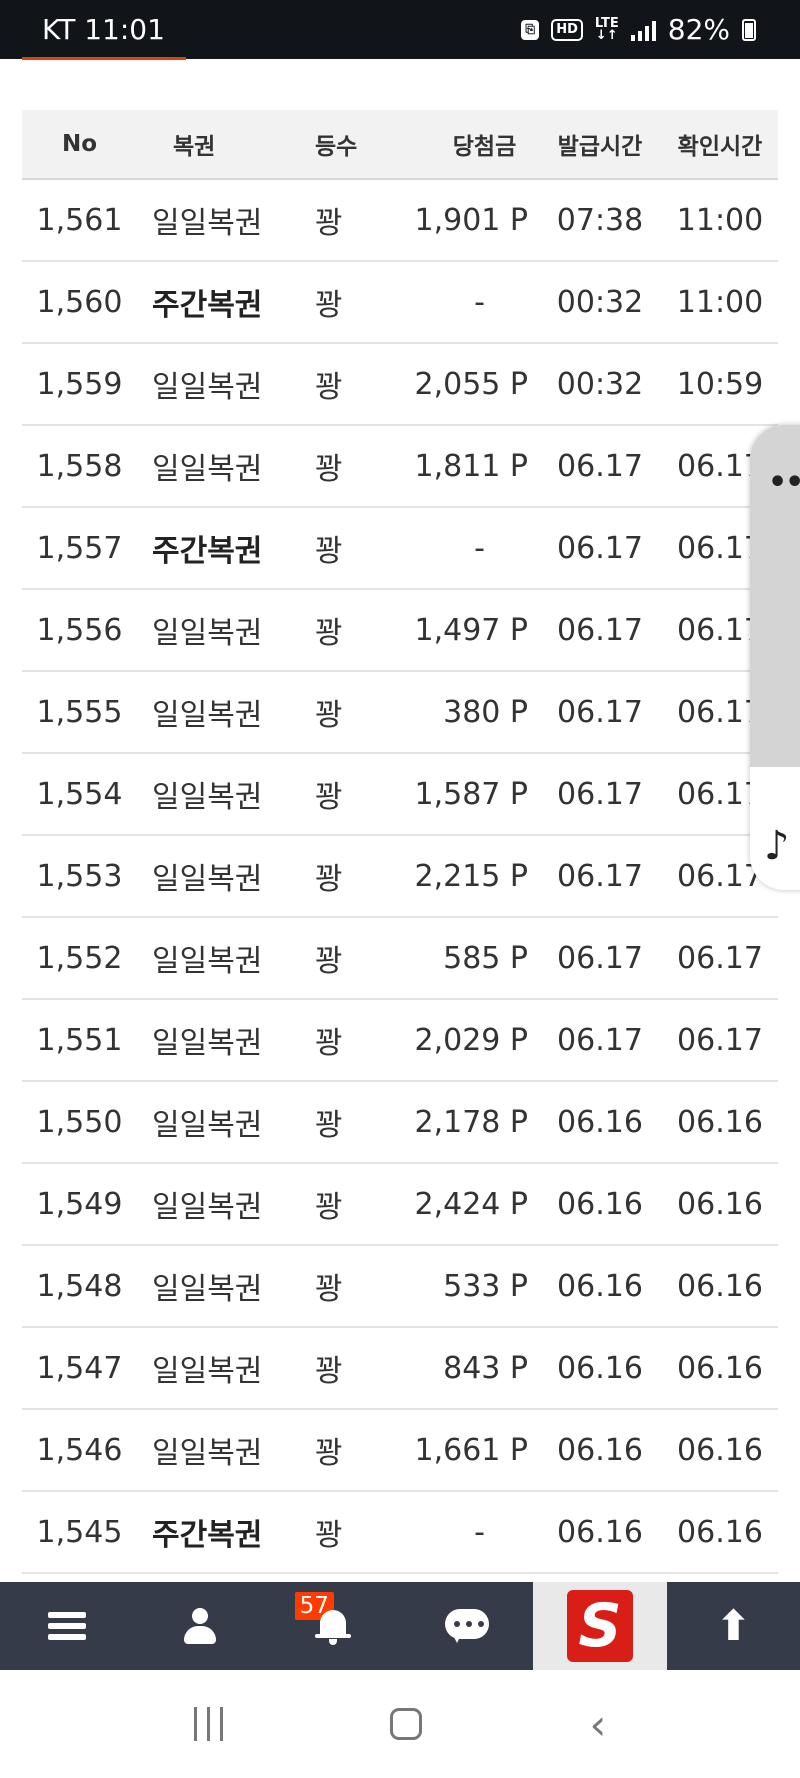 The width and height of the screenshot is (800, 1778). What do you see at coordinates (400, 1369) in the screenshot?
I see `table-row: 1,547 일일복권 꽝 843 P 06.16 06.16` at bounding box center [400, 1369].